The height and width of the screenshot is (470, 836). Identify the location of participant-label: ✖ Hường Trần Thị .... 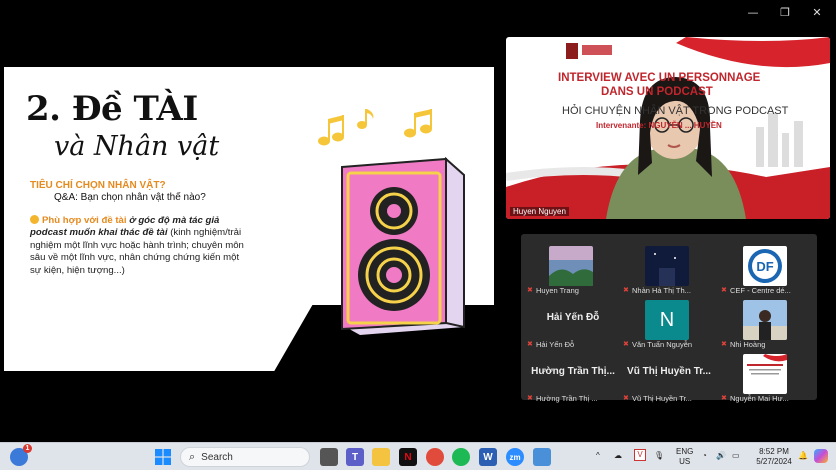
(562, 398).